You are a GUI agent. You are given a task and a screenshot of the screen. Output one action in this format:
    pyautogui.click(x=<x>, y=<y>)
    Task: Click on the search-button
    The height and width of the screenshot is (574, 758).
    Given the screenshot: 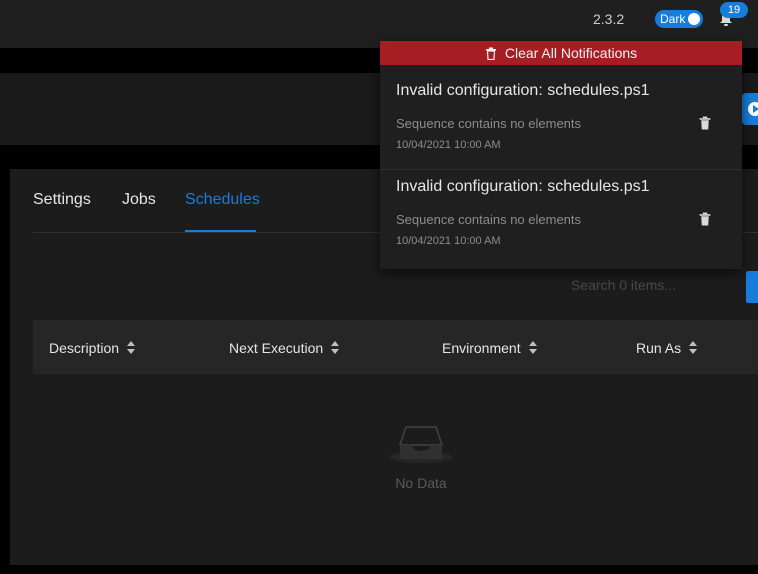 What is the action you would take?
    pyautogui.click(x=752, y=287)
    